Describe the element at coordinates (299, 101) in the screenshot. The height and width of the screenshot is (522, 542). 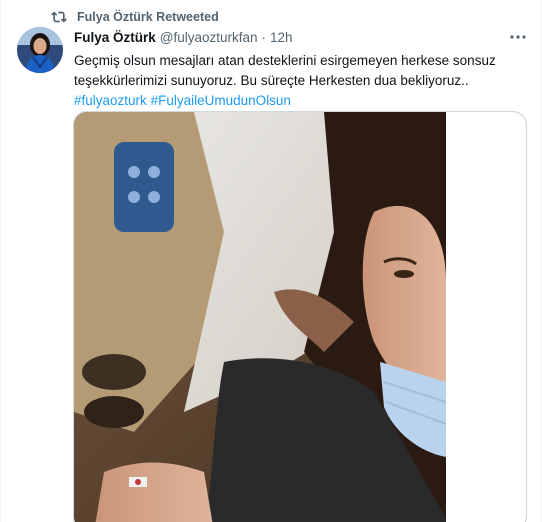
I see `hashtag-list: #fulyaozturk #FulyaileUmudunOlsun` at that location.